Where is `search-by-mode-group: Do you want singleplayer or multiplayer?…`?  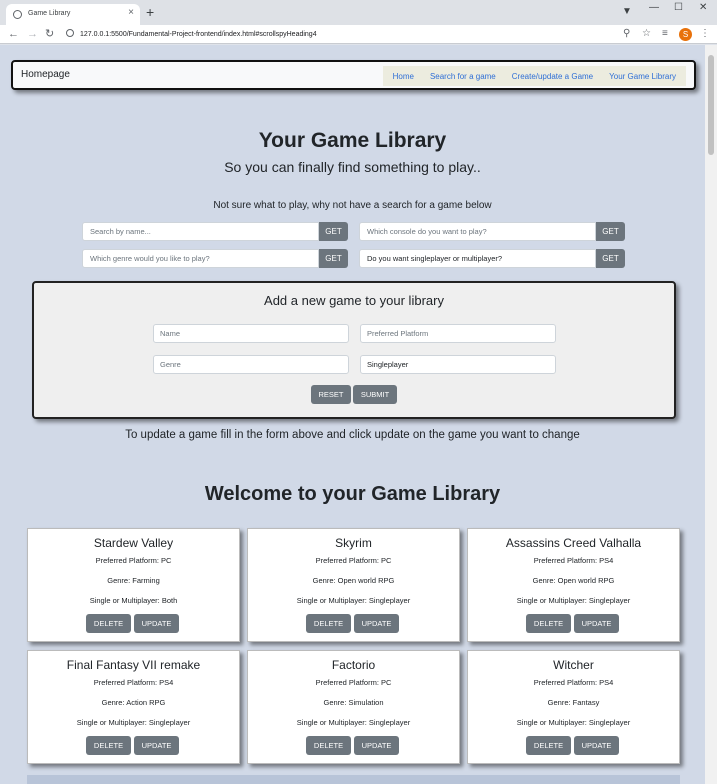
search-by-mode-group: Do you want singleplayer or multiplayer?… is located at coordinates (492, 258).